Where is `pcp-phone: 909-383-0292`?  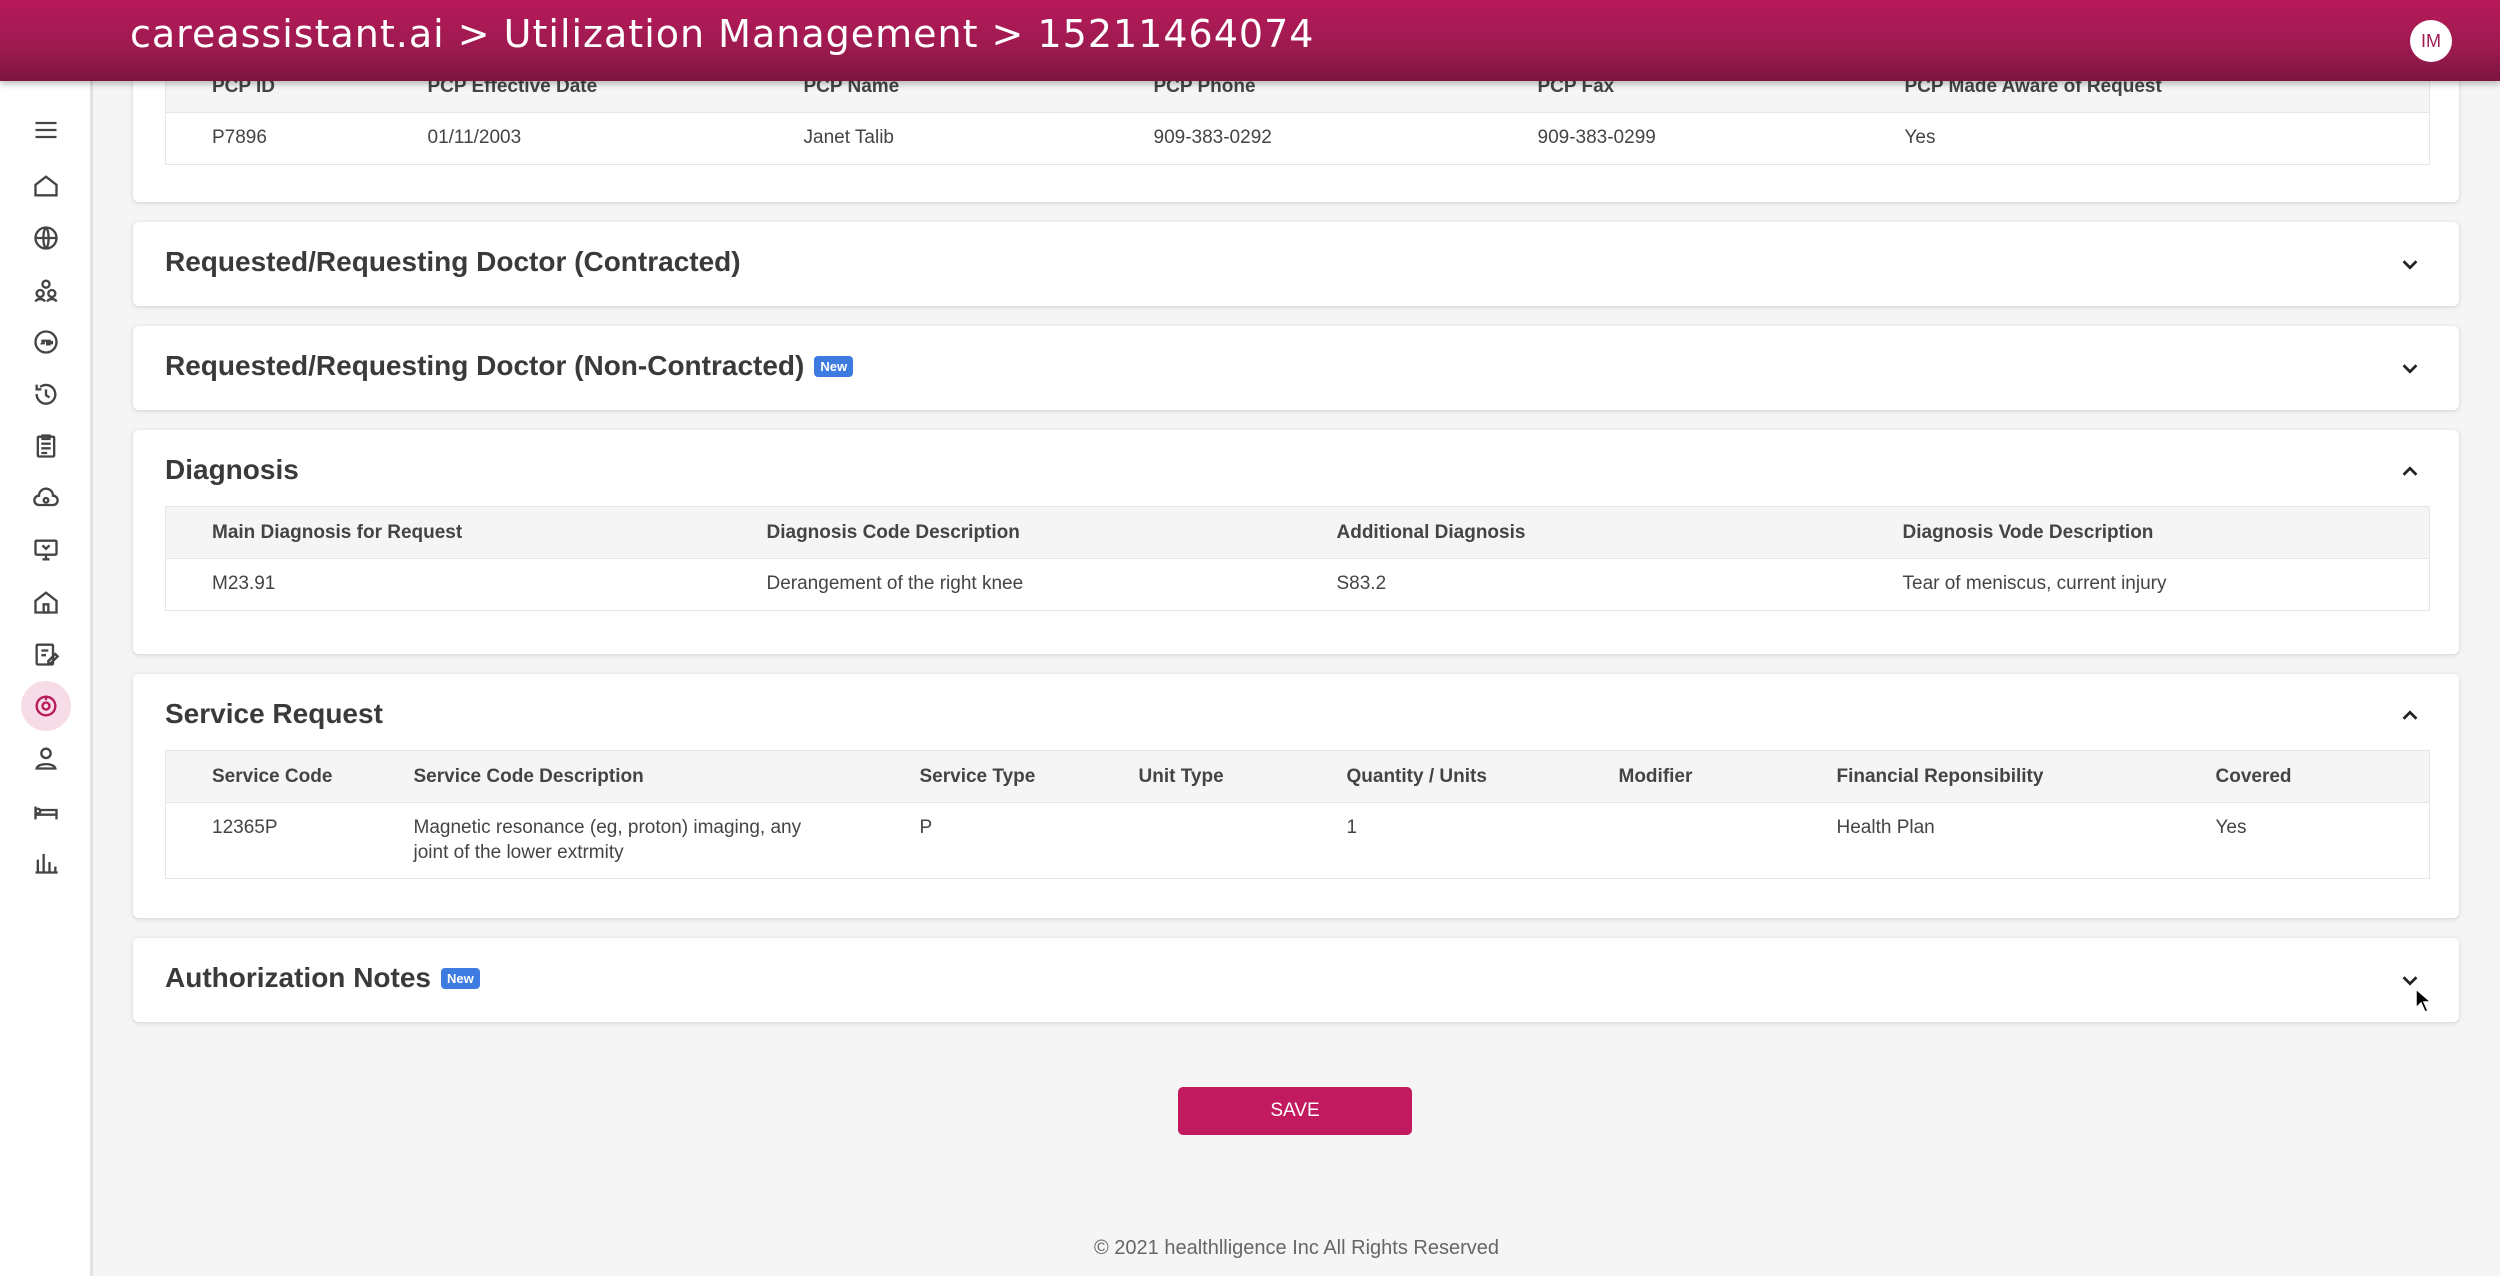
pcp-phone: 909-383-0292 is located at coordinates (1299, 138).